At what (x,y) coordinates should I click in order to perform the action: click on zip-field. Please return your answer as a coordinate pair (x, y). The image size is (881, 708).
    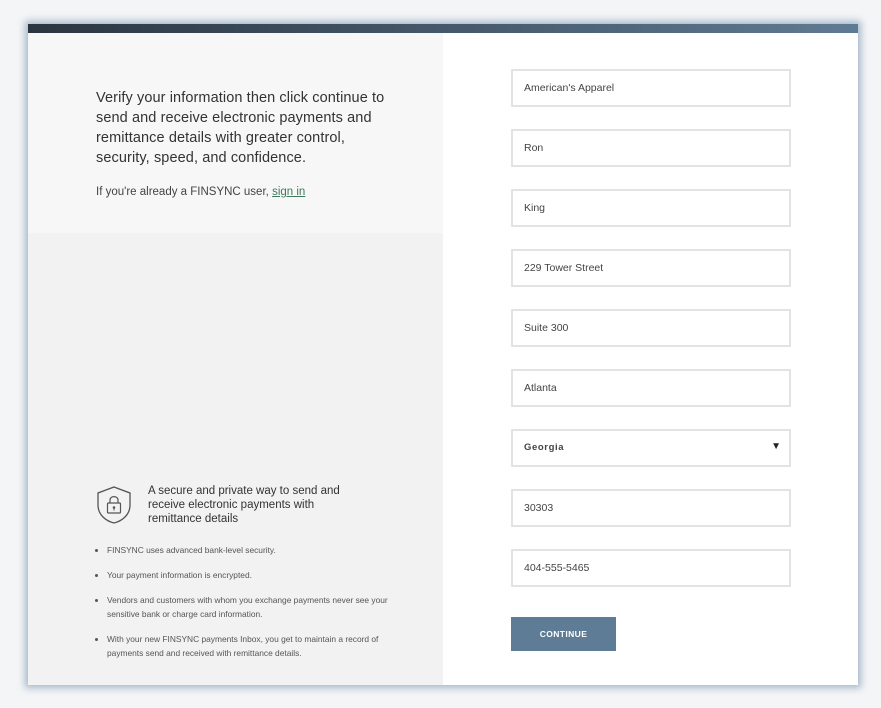
    Looking at the image, I should click on (651, 508).